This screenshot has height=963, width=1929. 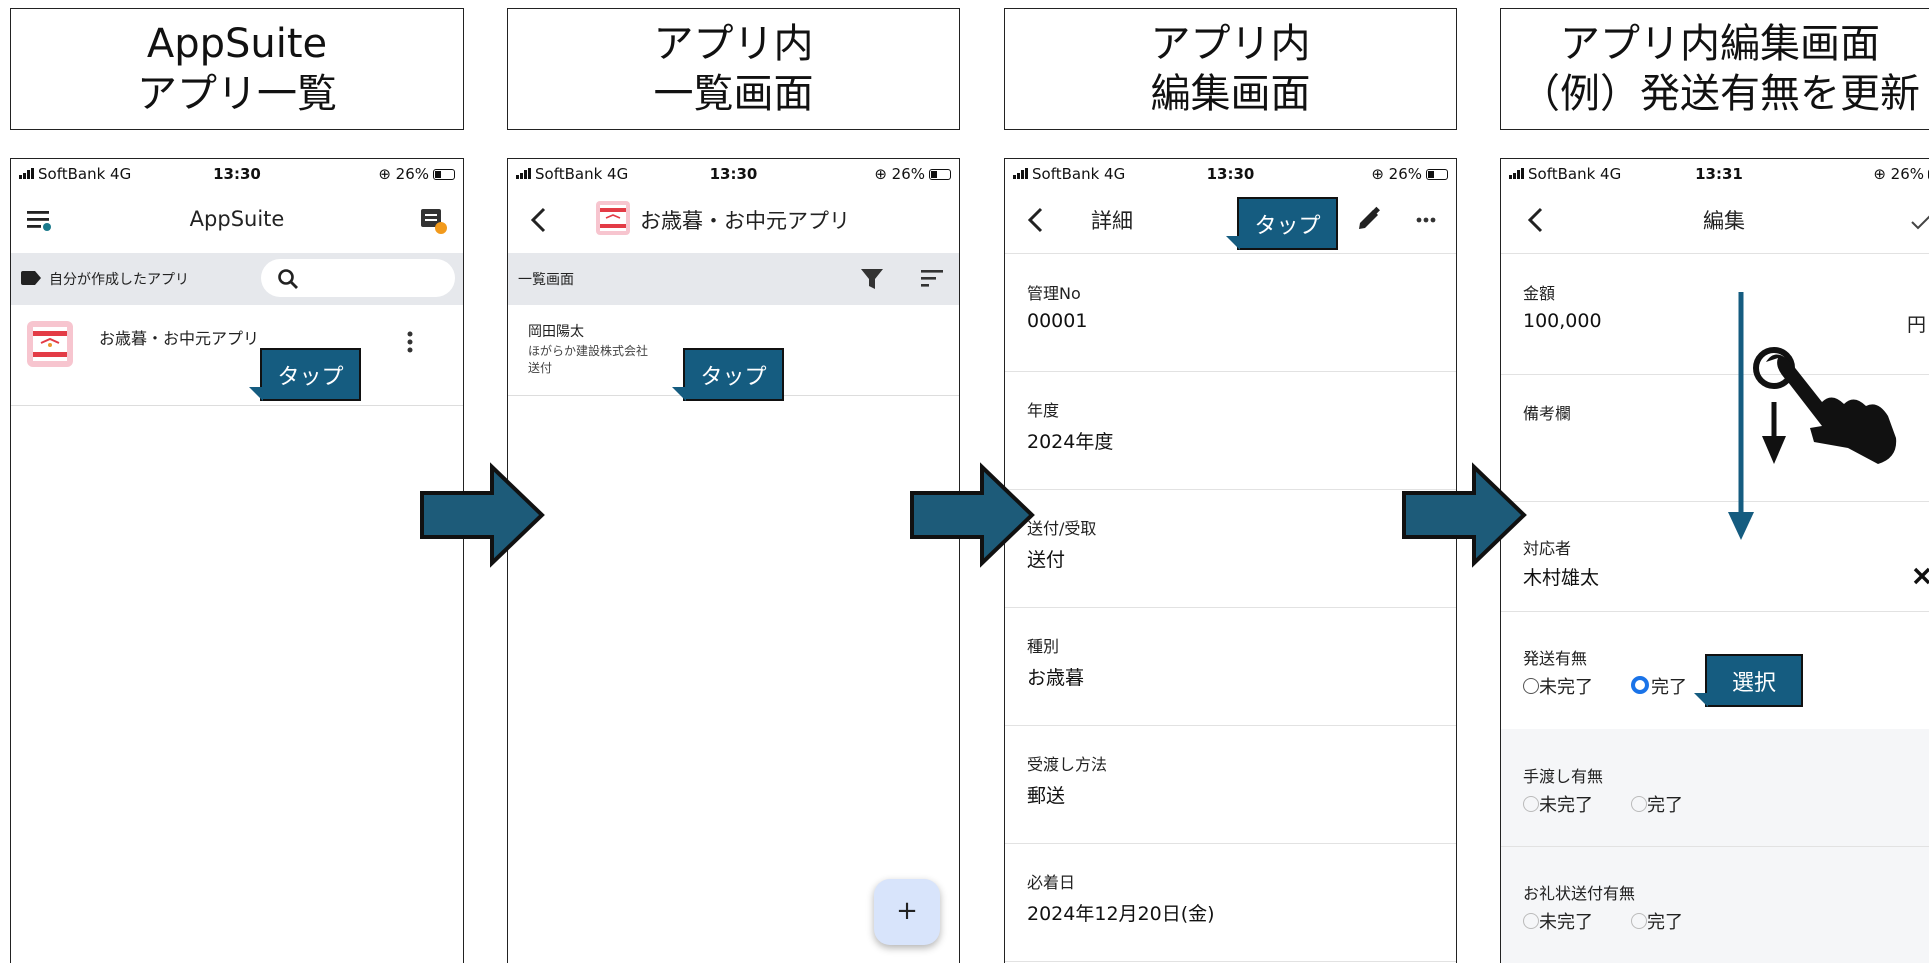 I want to click on app-bar: 編集, so click(x=1715, y=222).